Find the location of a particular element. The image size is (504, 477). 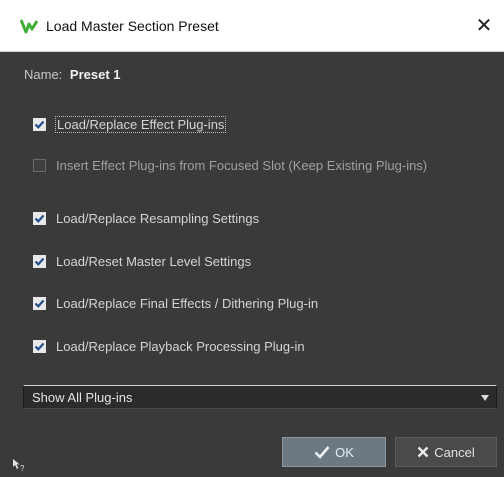

dialog-title: Load Master Section Preset is located at coordinates (132, 26).